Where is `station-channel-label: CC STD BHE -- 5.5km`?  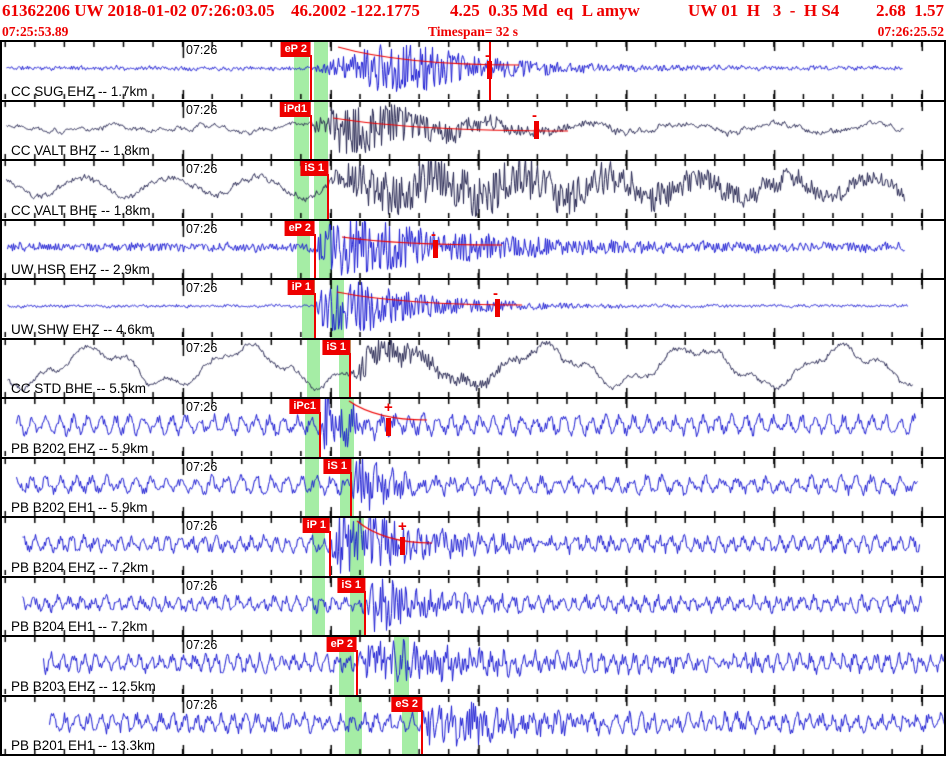 station-channel-label: CC STD BHE -- 5.5km is located at coordinates (79, 388).